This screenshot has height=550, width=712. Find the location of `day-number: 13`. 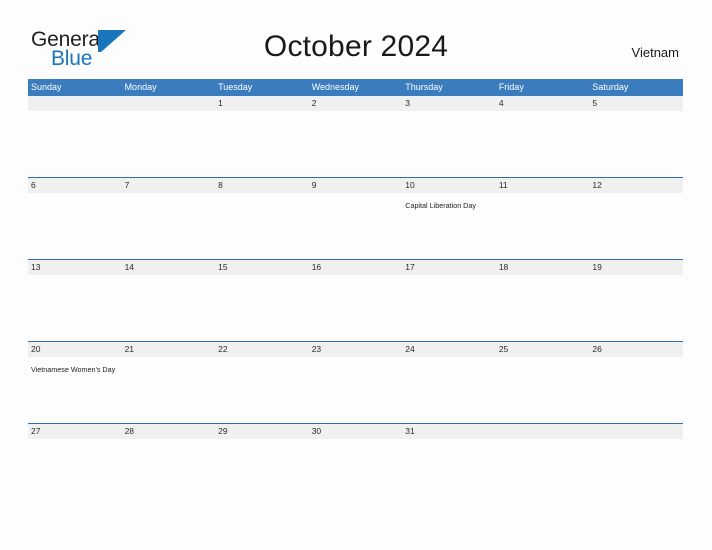

day-number: 13 is located at coordinates (75, 267).